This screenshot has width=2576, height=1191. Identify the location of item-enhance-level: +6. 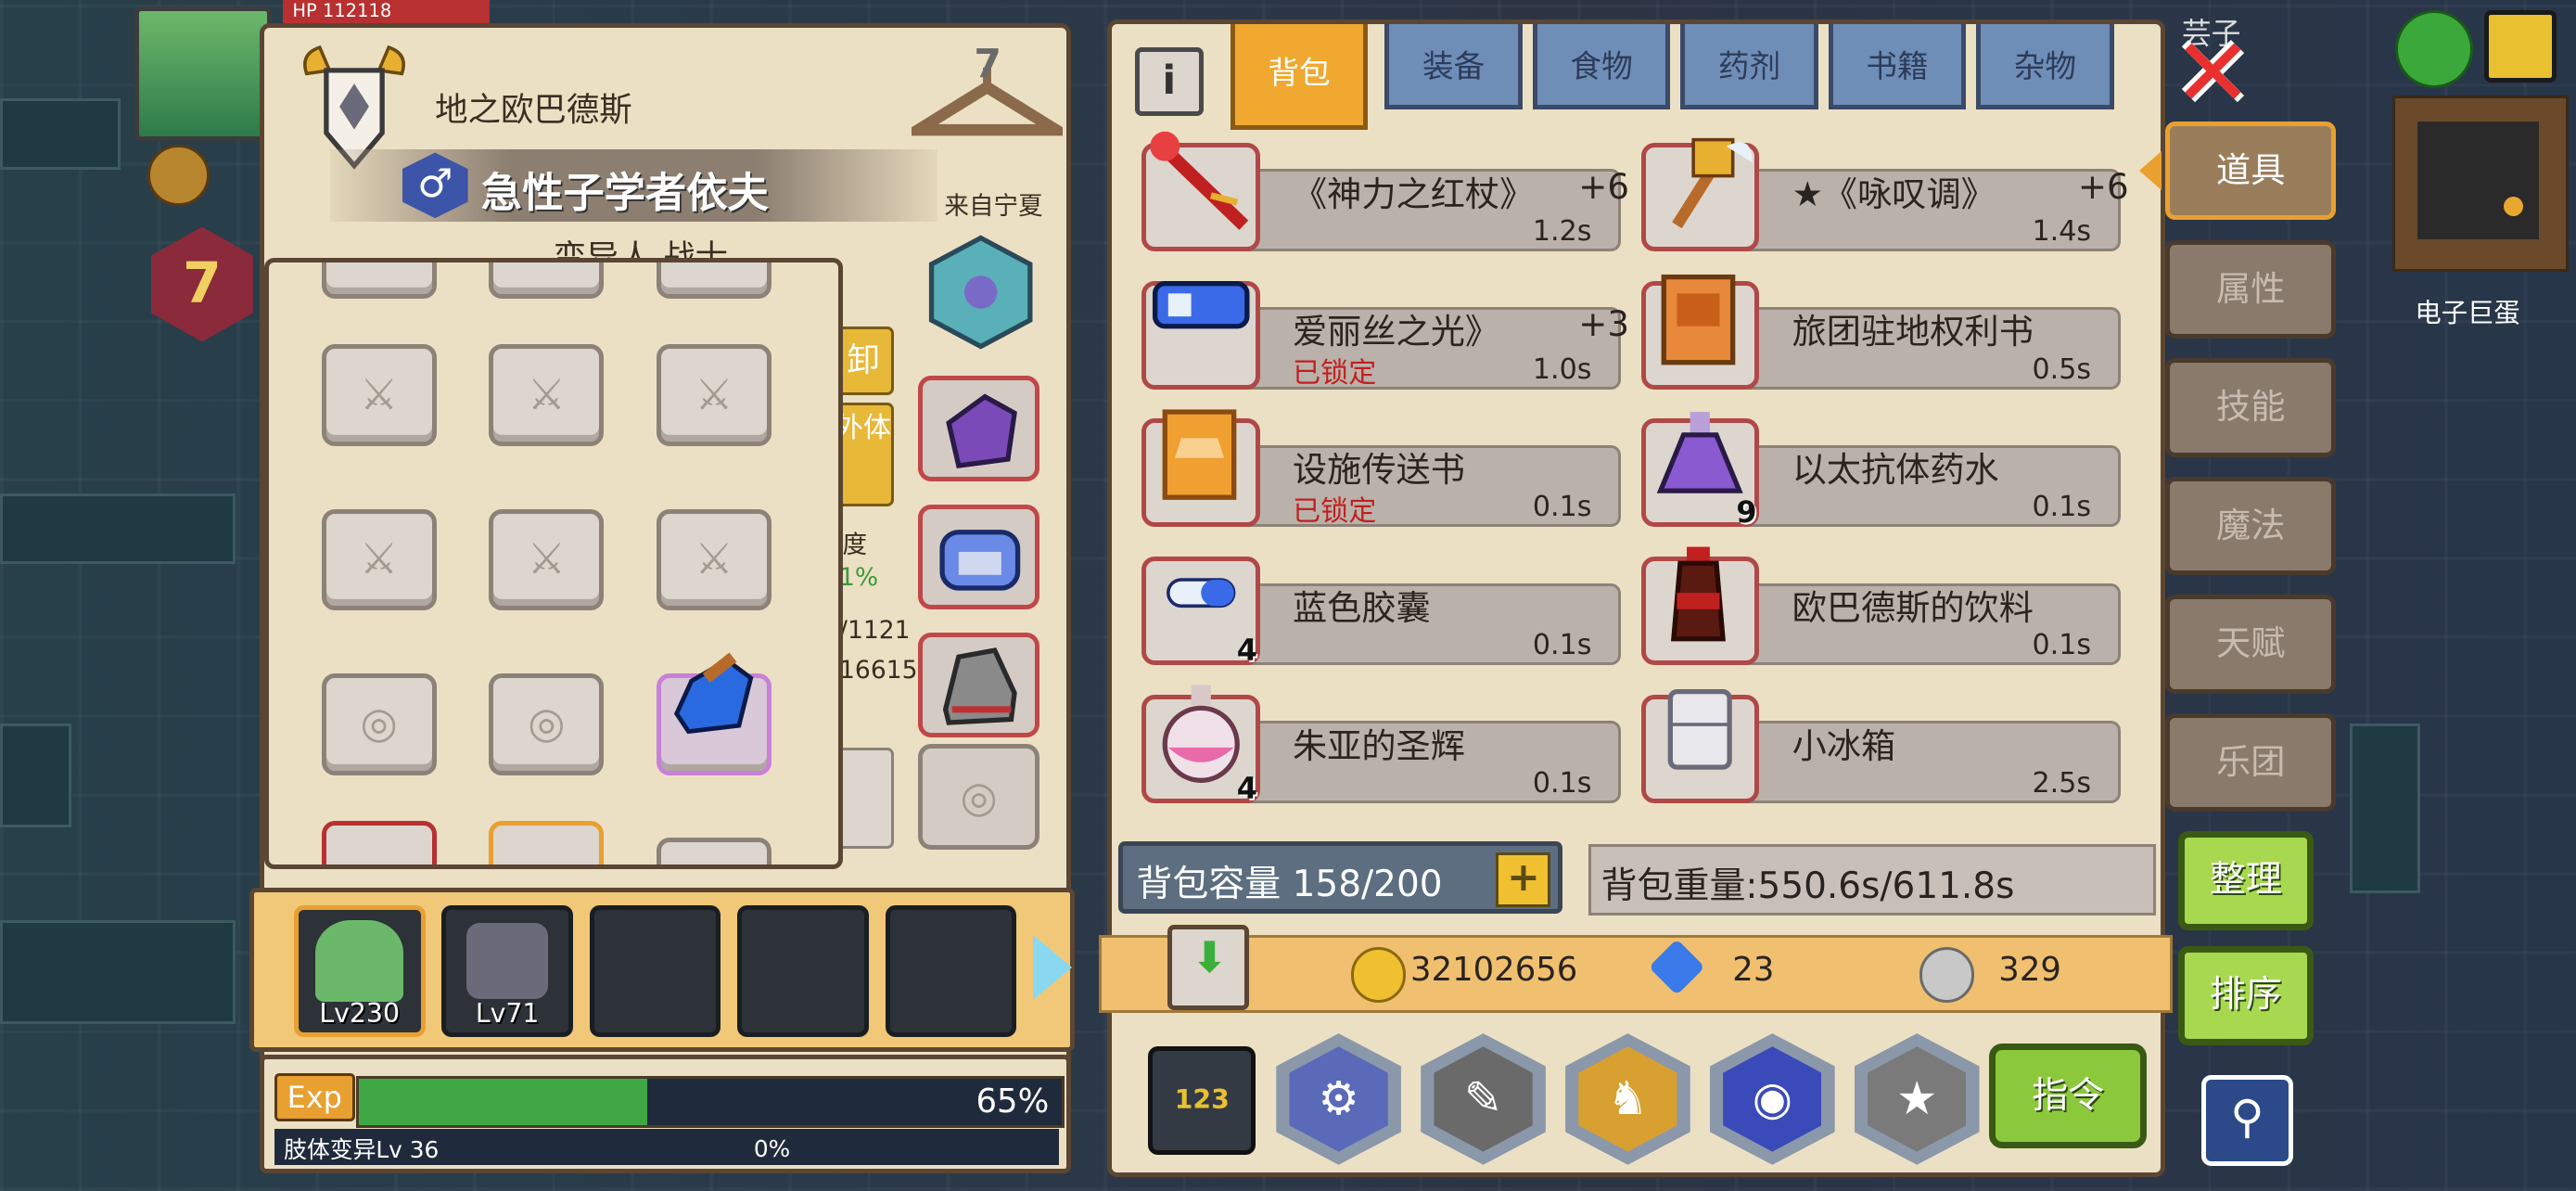
(2103, 186).